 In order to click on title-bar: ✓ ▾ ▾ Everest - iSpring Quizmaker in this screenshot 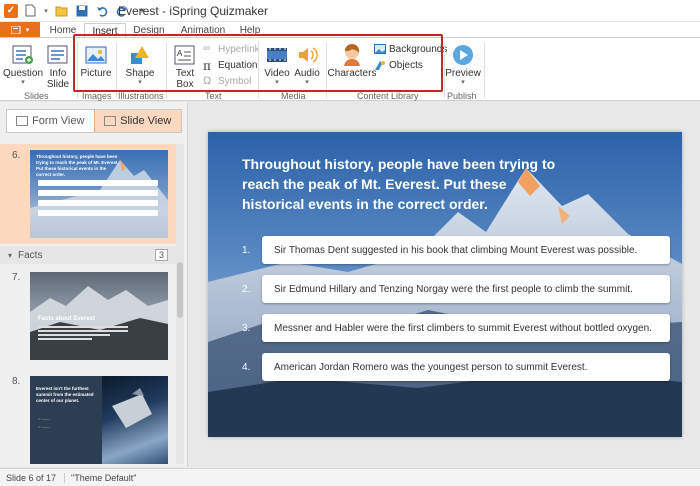, I will do `click(350, 11)`.